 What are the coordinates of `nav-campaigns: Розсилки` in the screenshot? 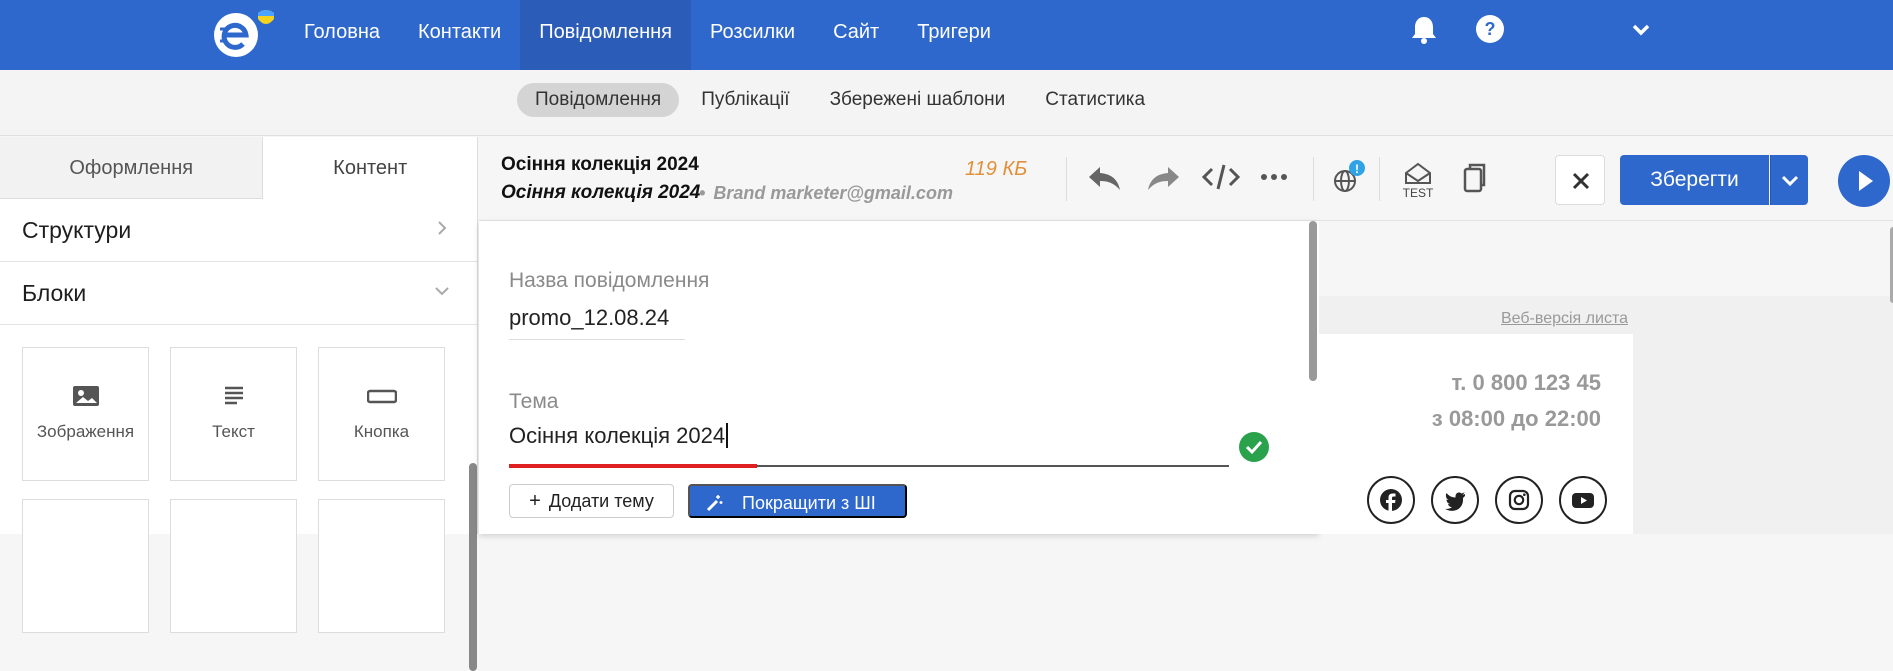 It's located at (752, 35).